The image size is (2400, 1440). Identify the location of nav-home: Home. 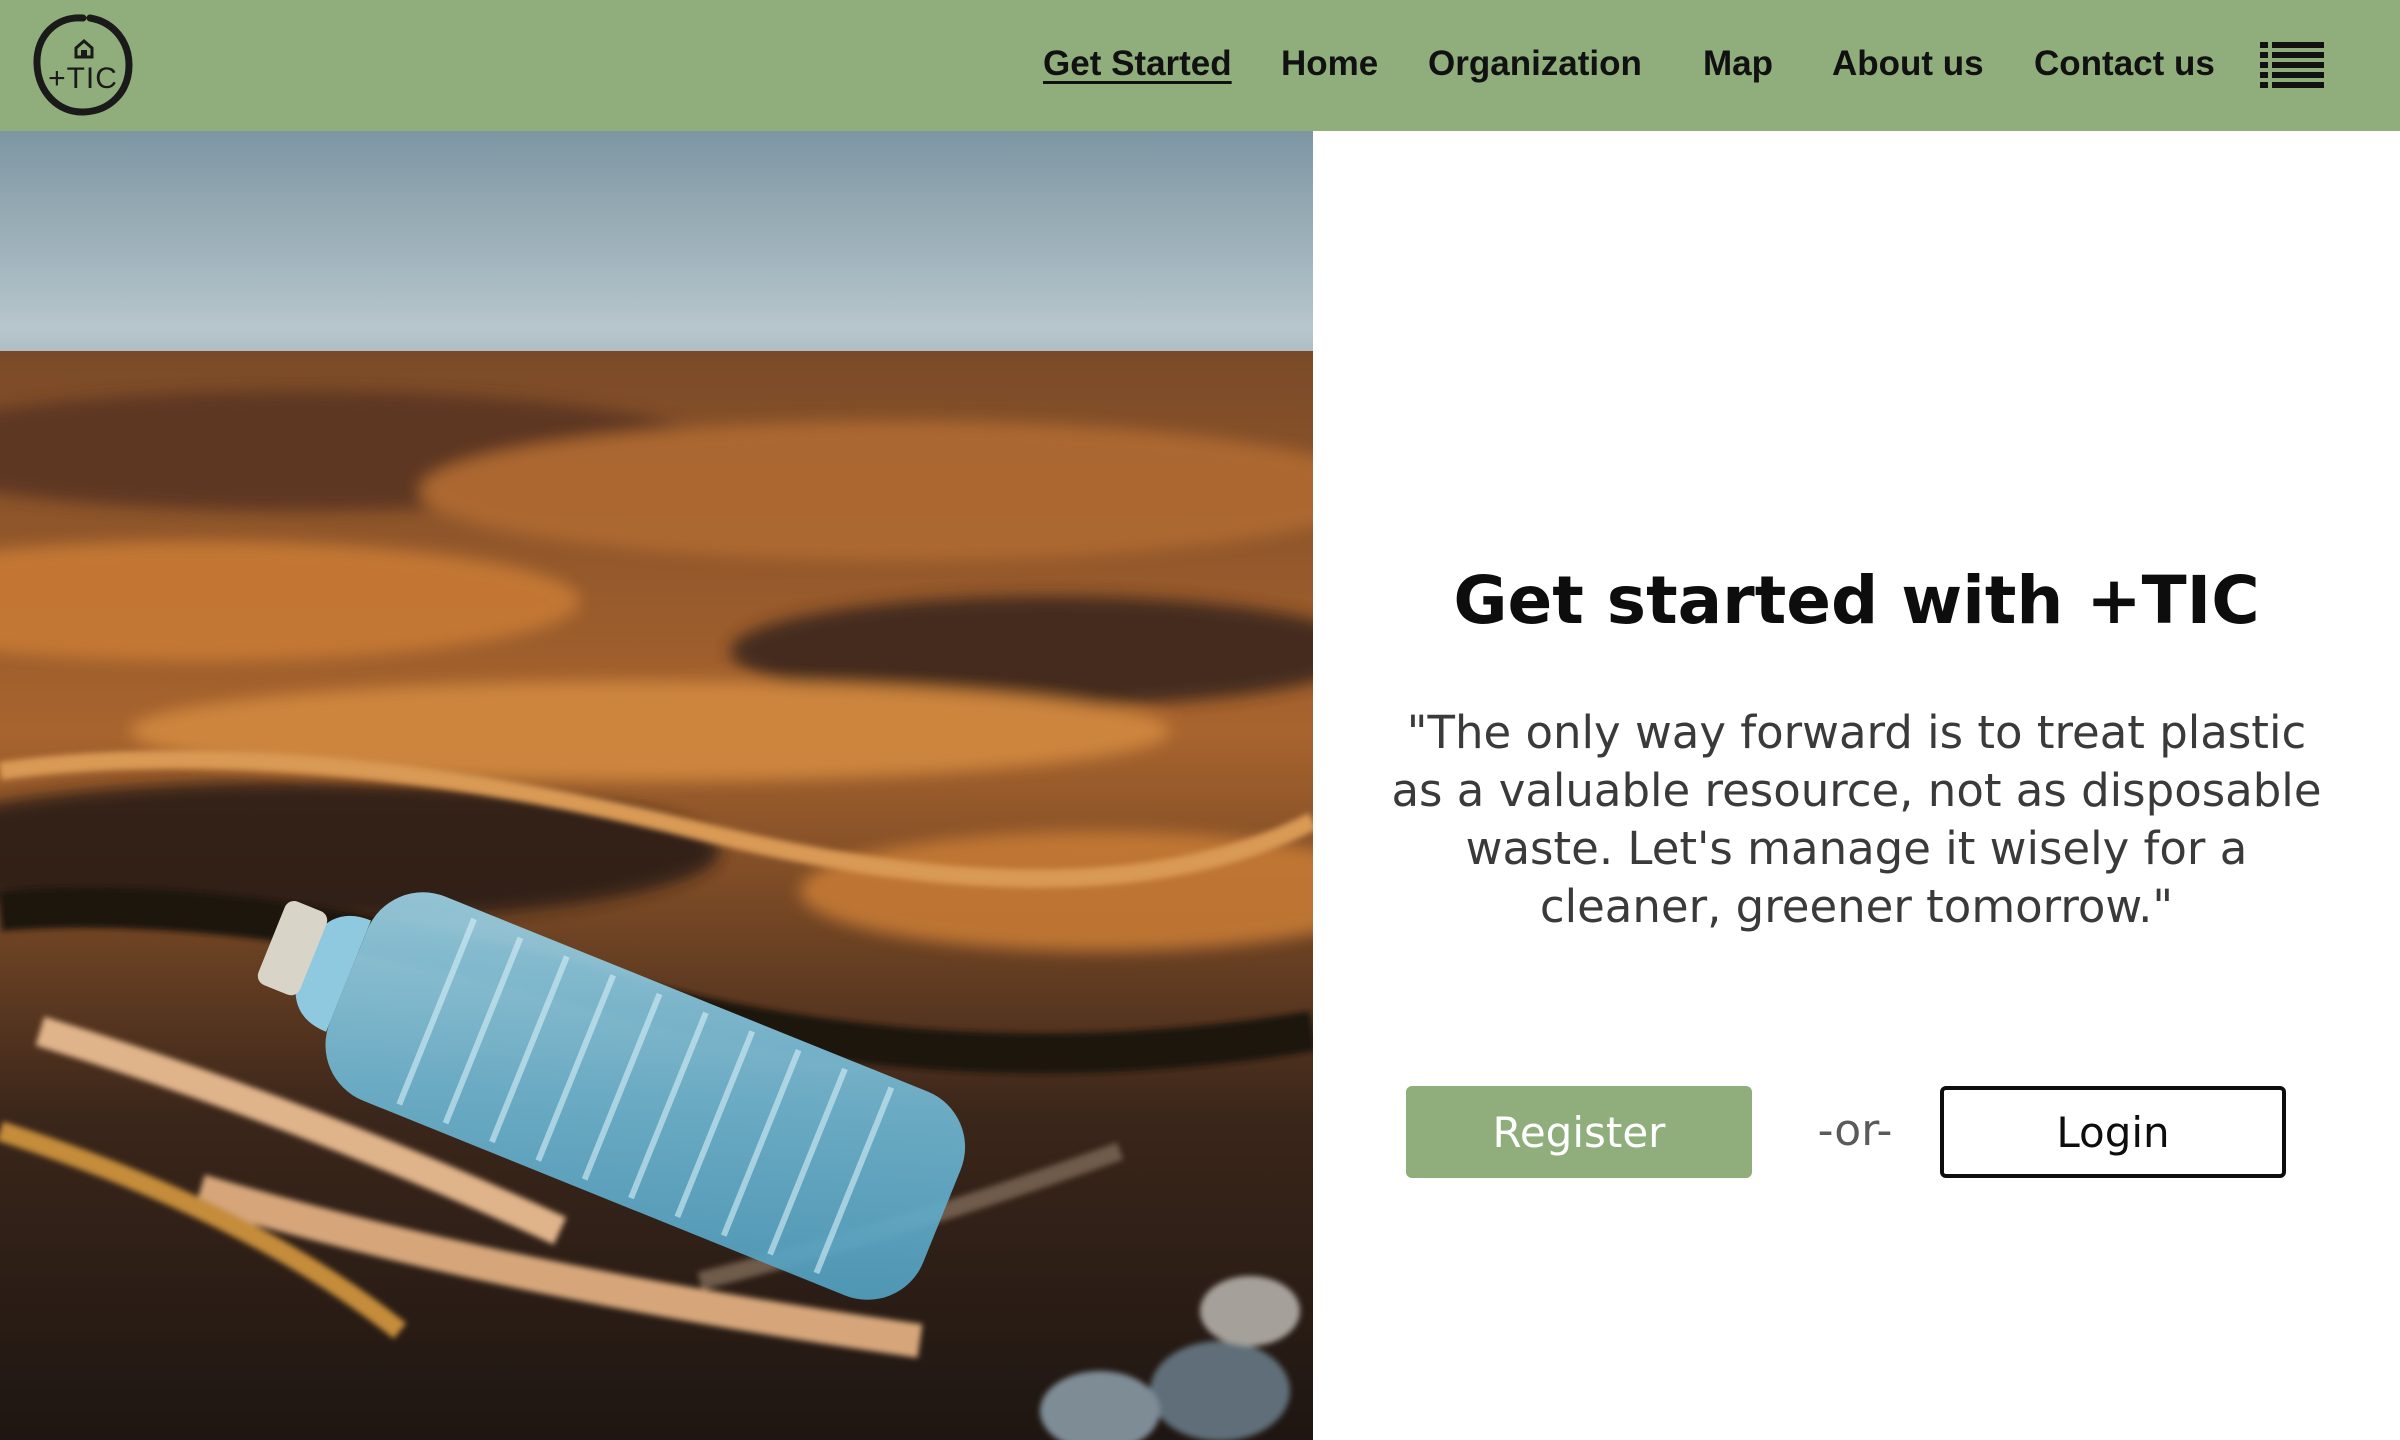
(1329, 64).